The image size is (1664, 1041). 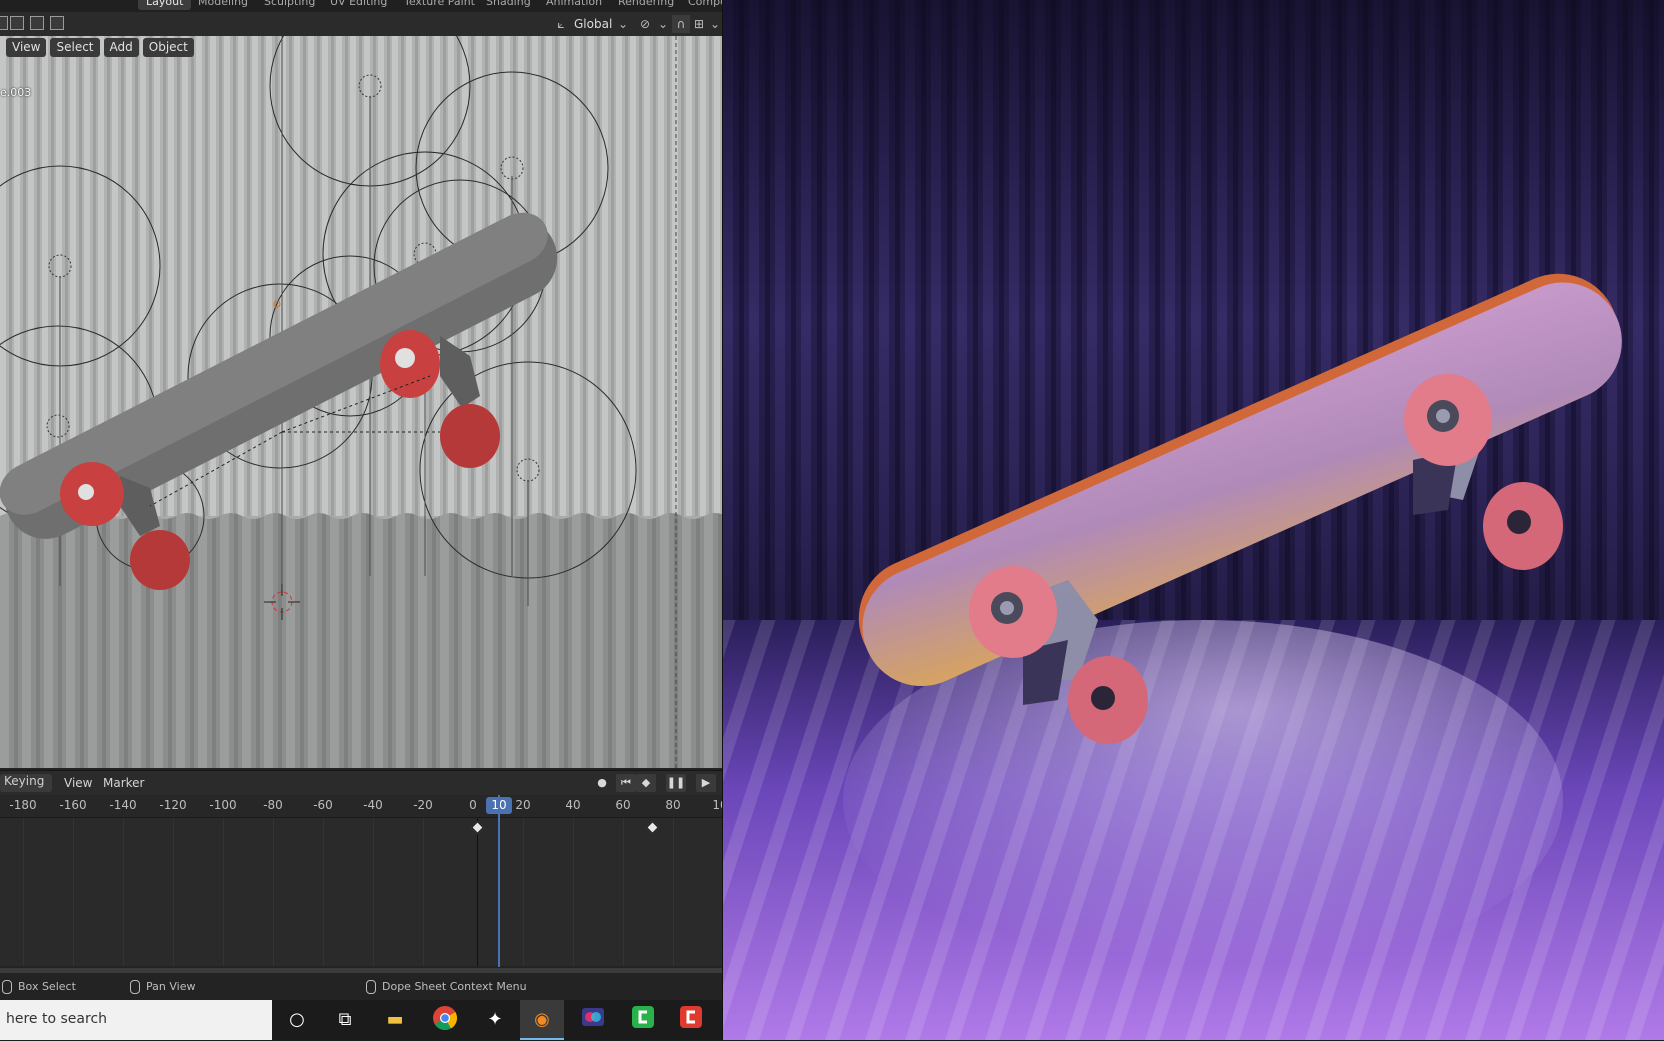 What do you see at coordinates (136, 1020) in the screenshot?
I see `taskbar-search-box: here to search` at bounding box center [136, 1020].